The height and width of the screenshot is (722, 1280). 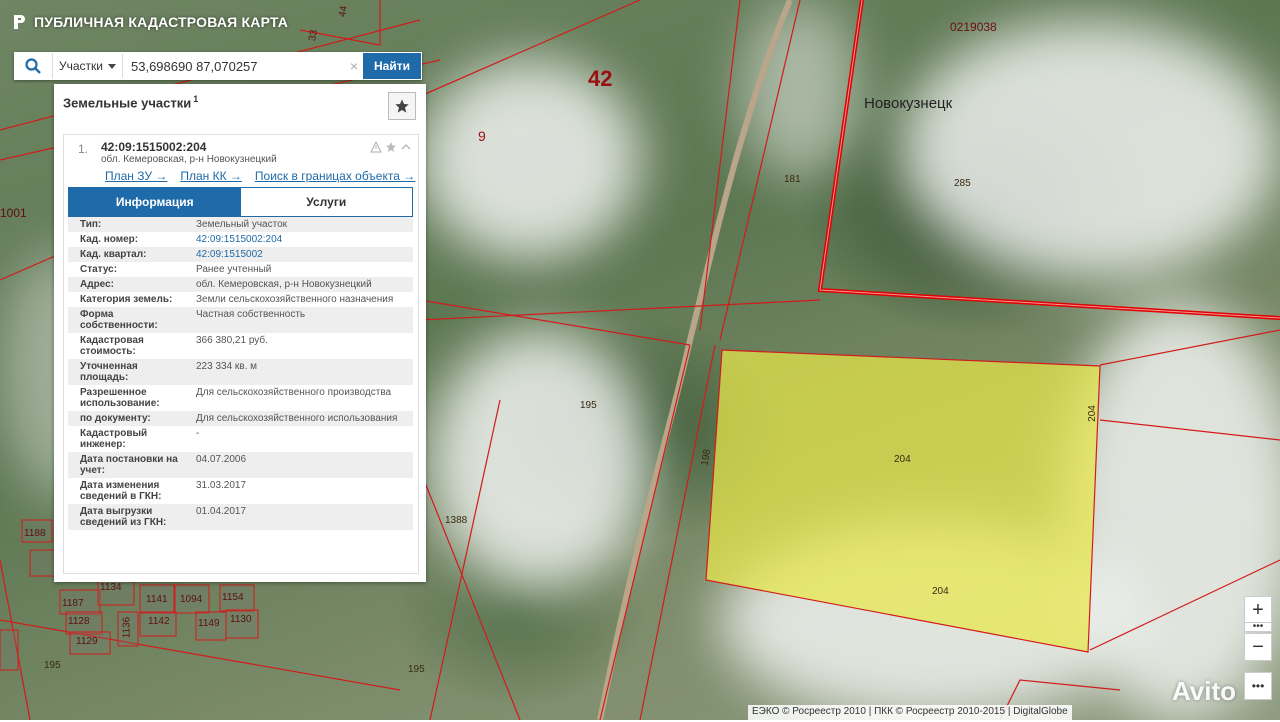 I want to click on info-key: Форма собственности:, so click(x=119, y=320).